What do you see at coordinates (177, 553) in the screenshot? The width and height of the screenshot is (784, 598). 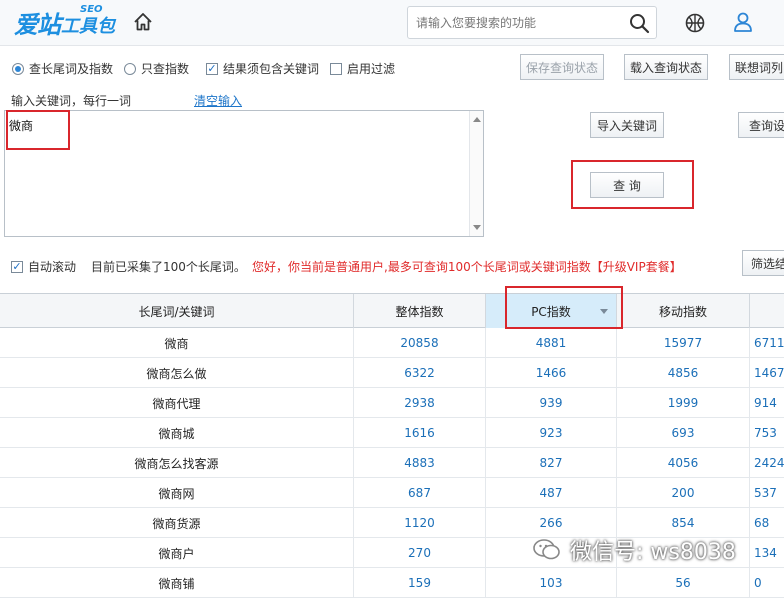 I see `keyword-cell: 微商户` at bounding box center [177, 553].